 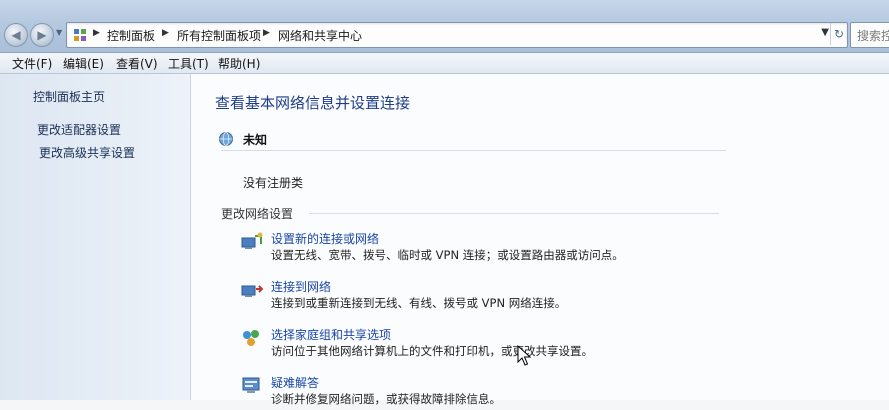 I want to click on page-title: 查看基本网络信息并设置连接, so click(x=313, y=103).